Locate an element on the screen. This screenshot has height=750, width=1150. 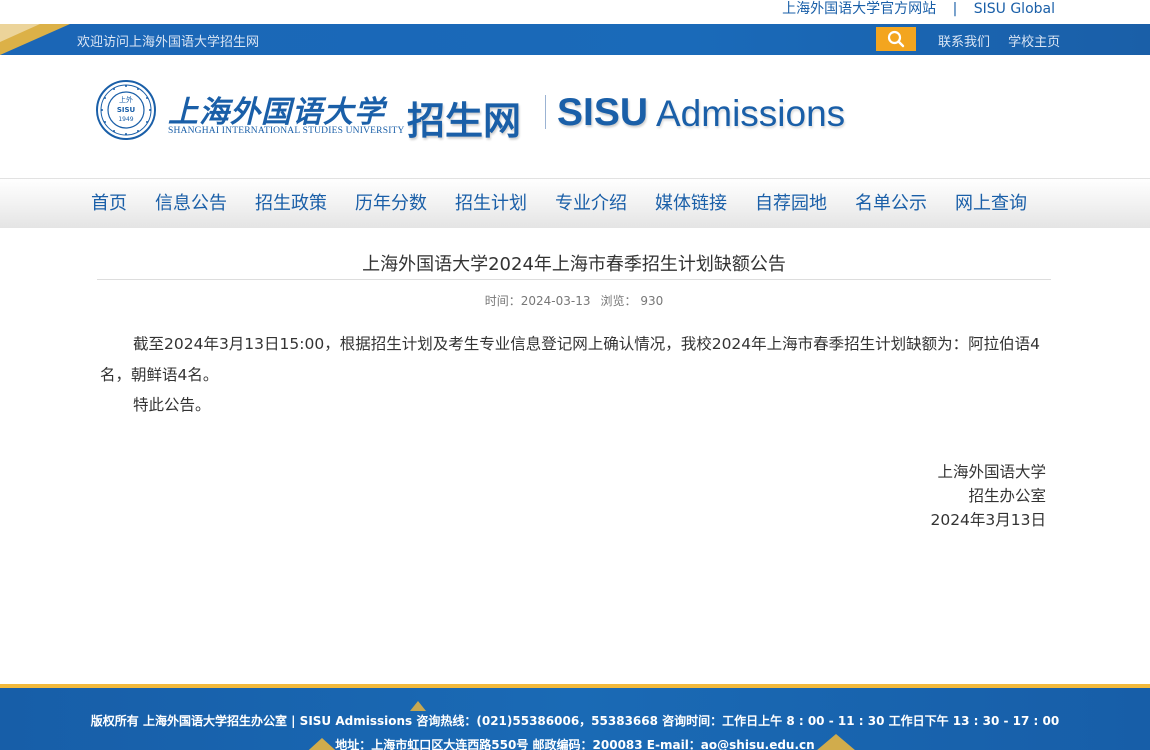
official-site-link: 上海外国语大学官方网站 is located at coordinates (859, 9).